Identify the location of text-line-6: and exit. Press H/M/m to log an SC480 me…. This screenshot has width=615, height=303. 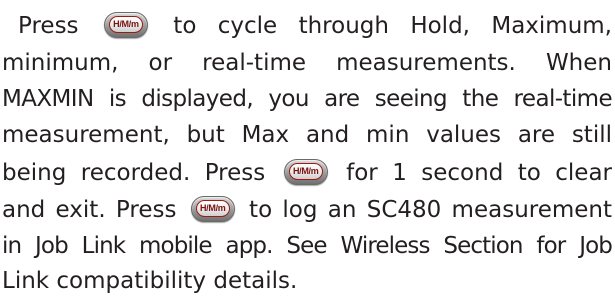
(307, 210).